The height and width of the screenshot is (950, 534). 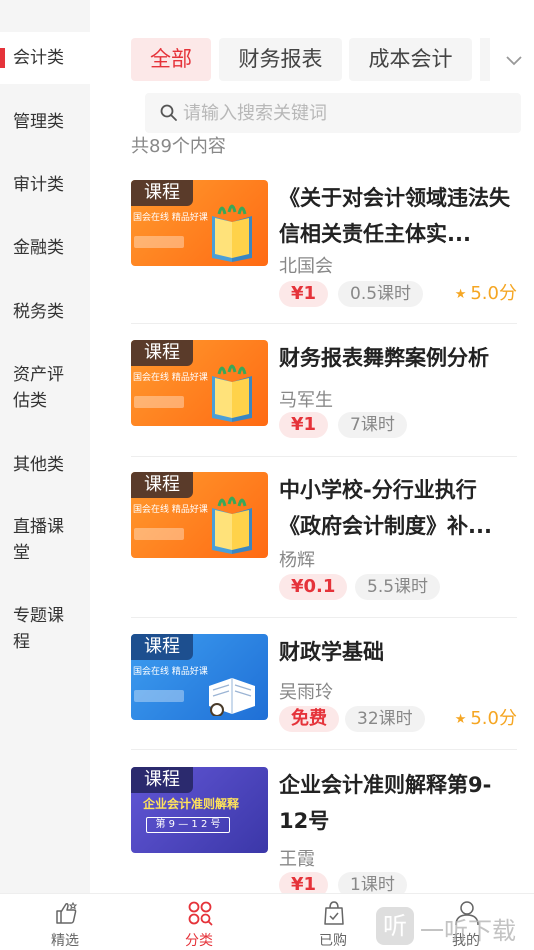 What do you see at coordinates (313, 587) in the screenshot?
I see `price-badge: ¥0.1` at bounding box center [313, 587].